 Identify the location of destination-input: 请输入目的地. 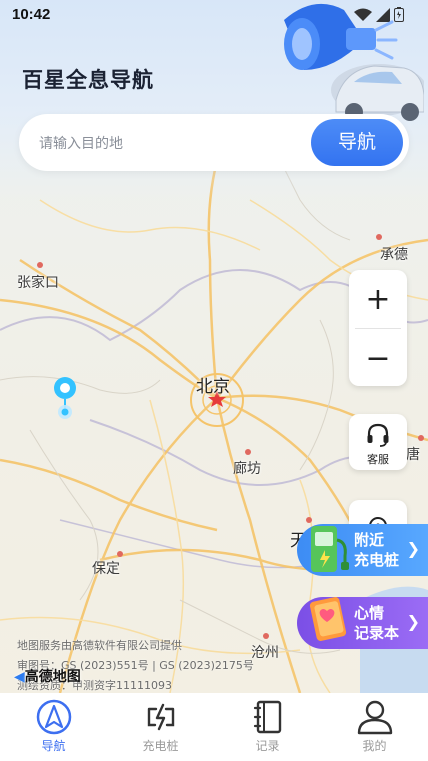
(81, 143).